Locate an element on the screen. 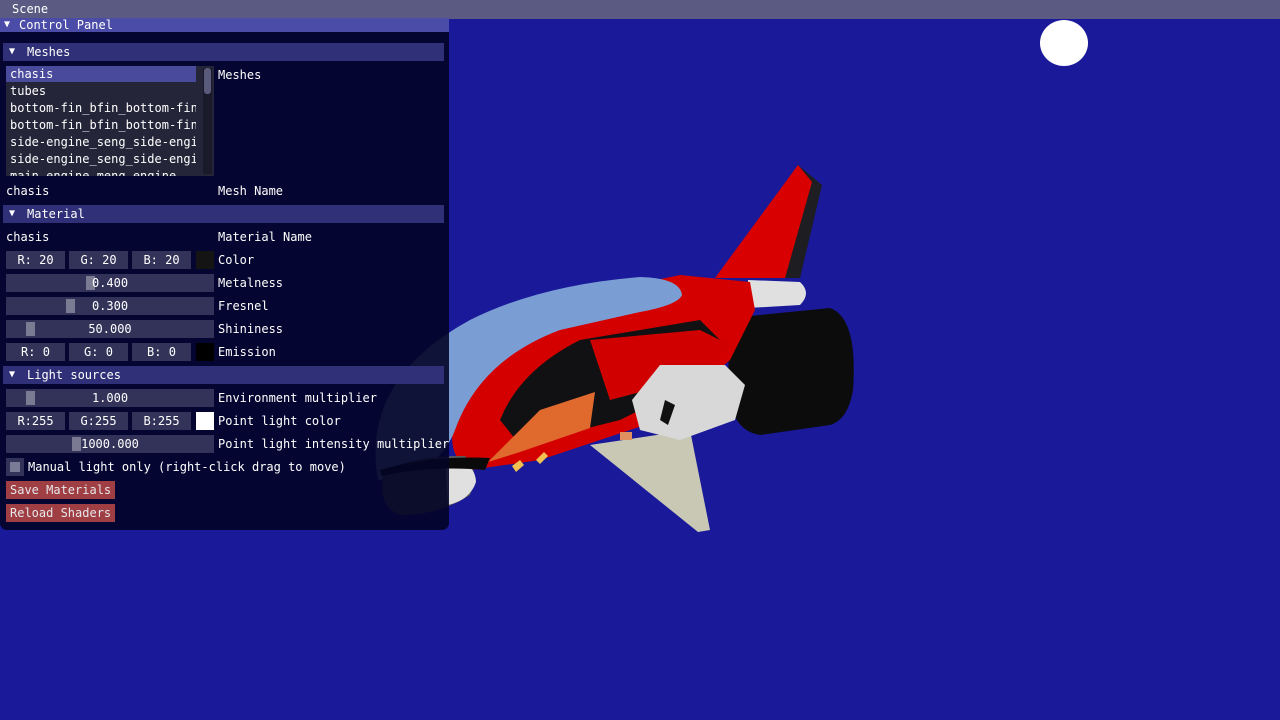 The image size is (1280, 720). material-name-label: Material Name is located at coordinates (265, 237).